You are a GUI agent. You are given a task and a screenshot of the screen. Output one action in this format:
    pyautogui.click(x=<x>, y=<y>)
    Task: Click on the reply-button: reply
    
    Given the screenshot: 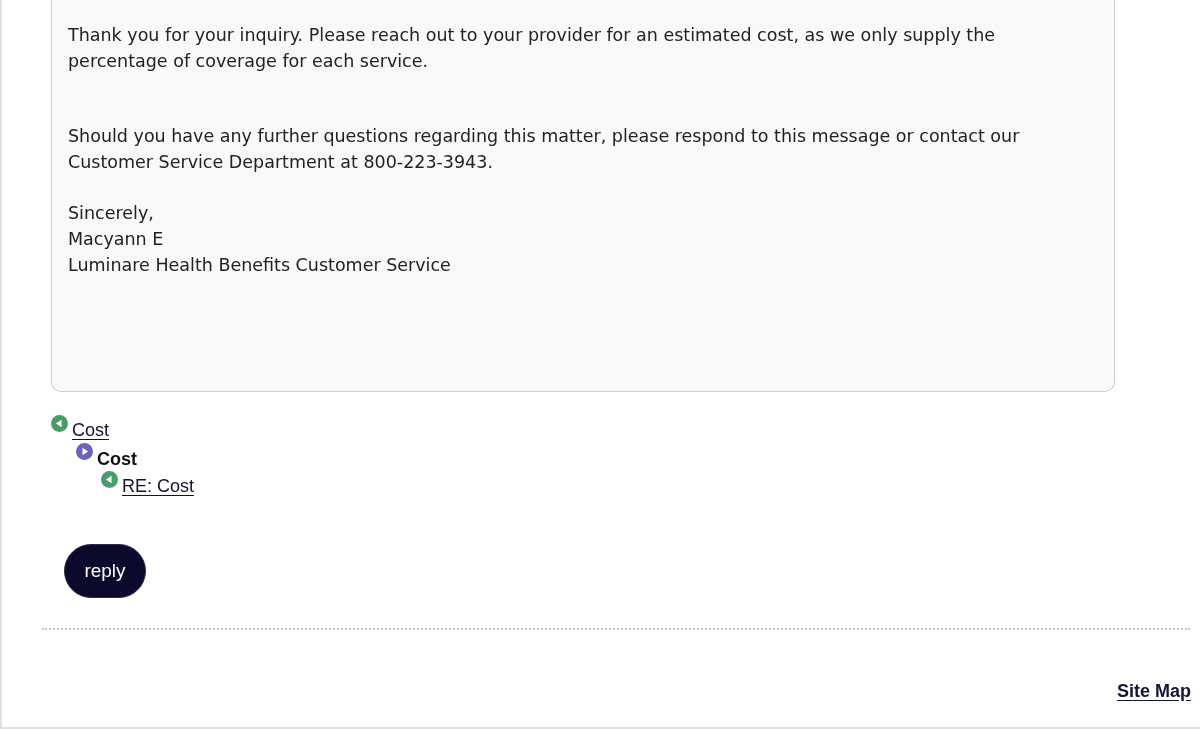 What is the action you would take?
    pyautogui.click(x=105, y=571)
    